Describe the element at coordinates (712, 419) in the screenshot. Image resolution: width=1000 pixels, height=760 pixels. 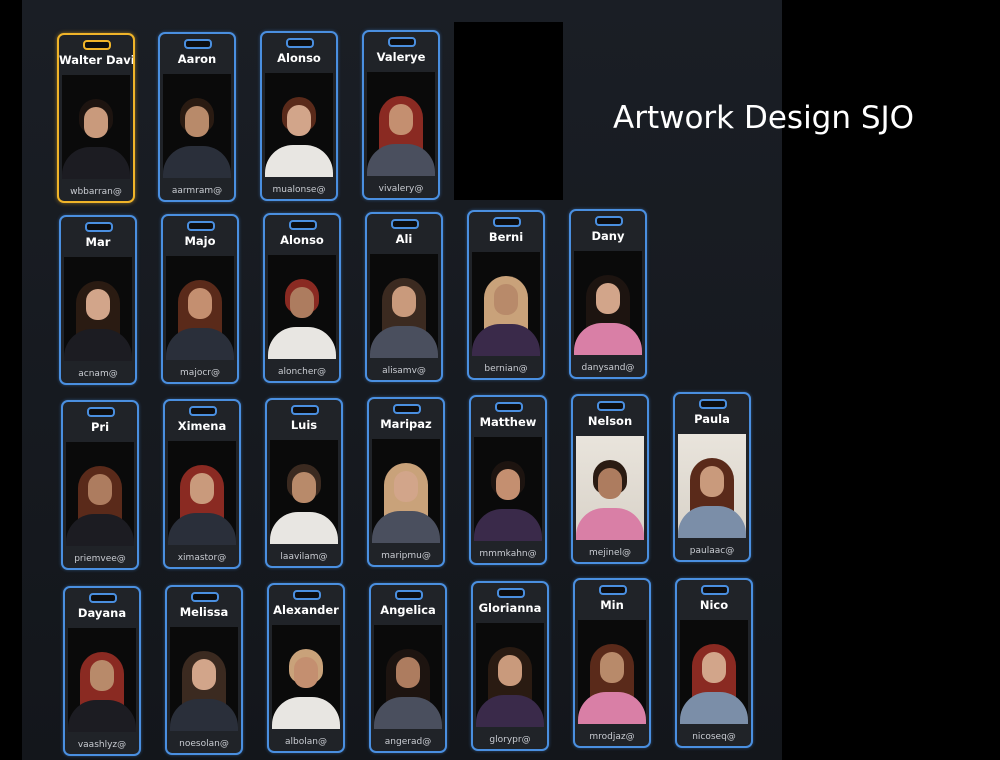
I see `badge-name: Paula` at that location.